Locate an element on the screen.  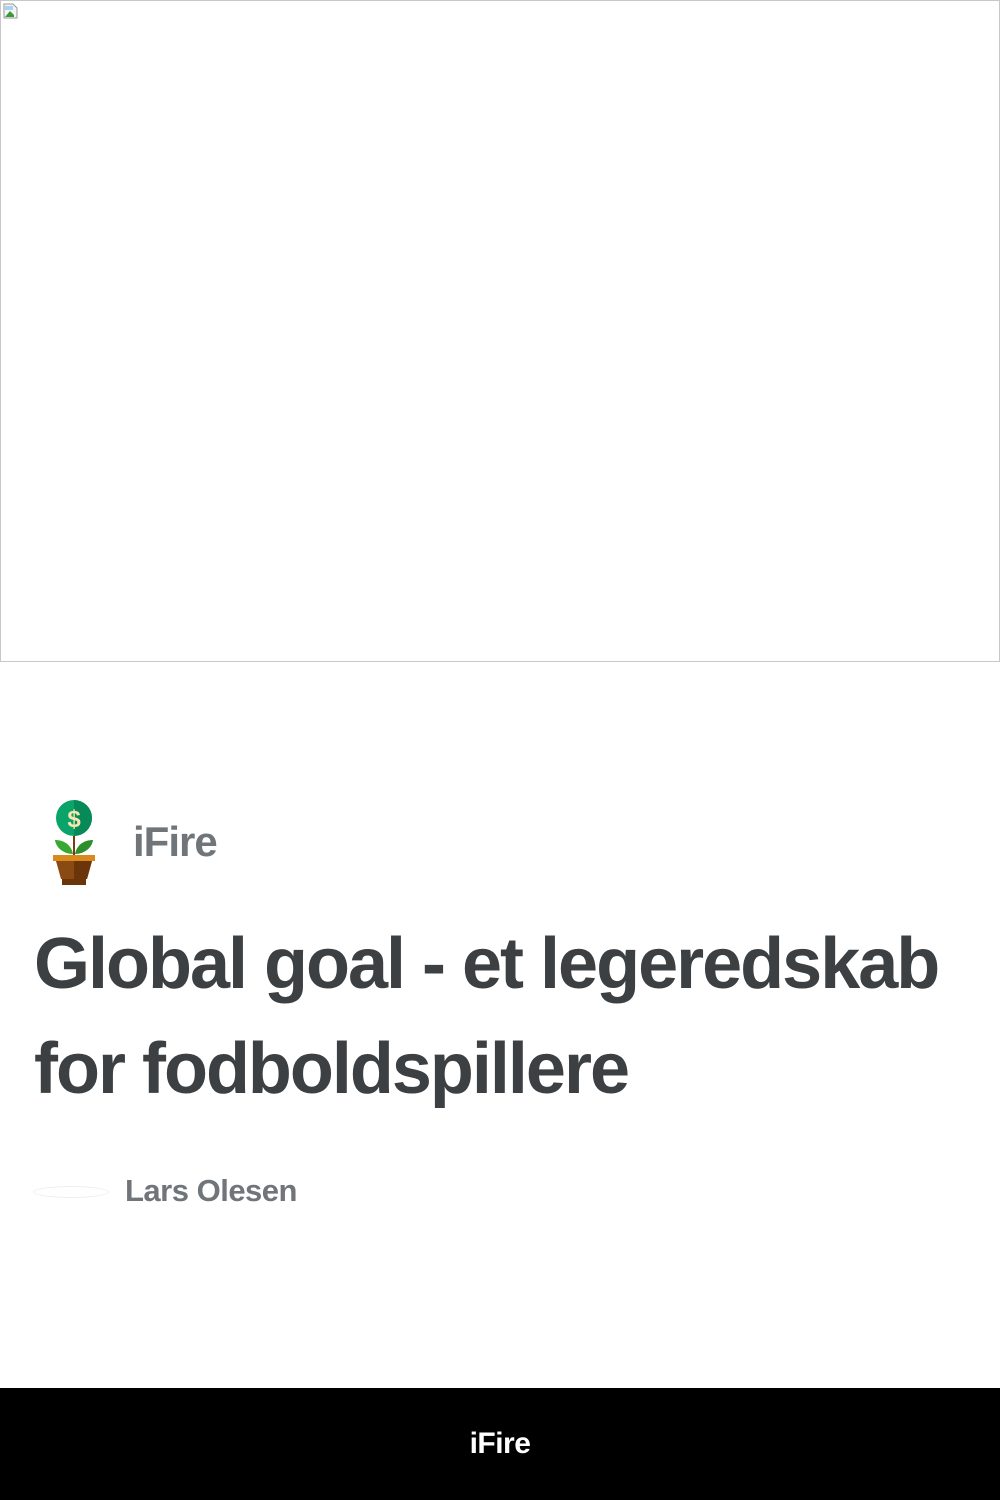
broken-image-icon is located at coordinates (10, 11).